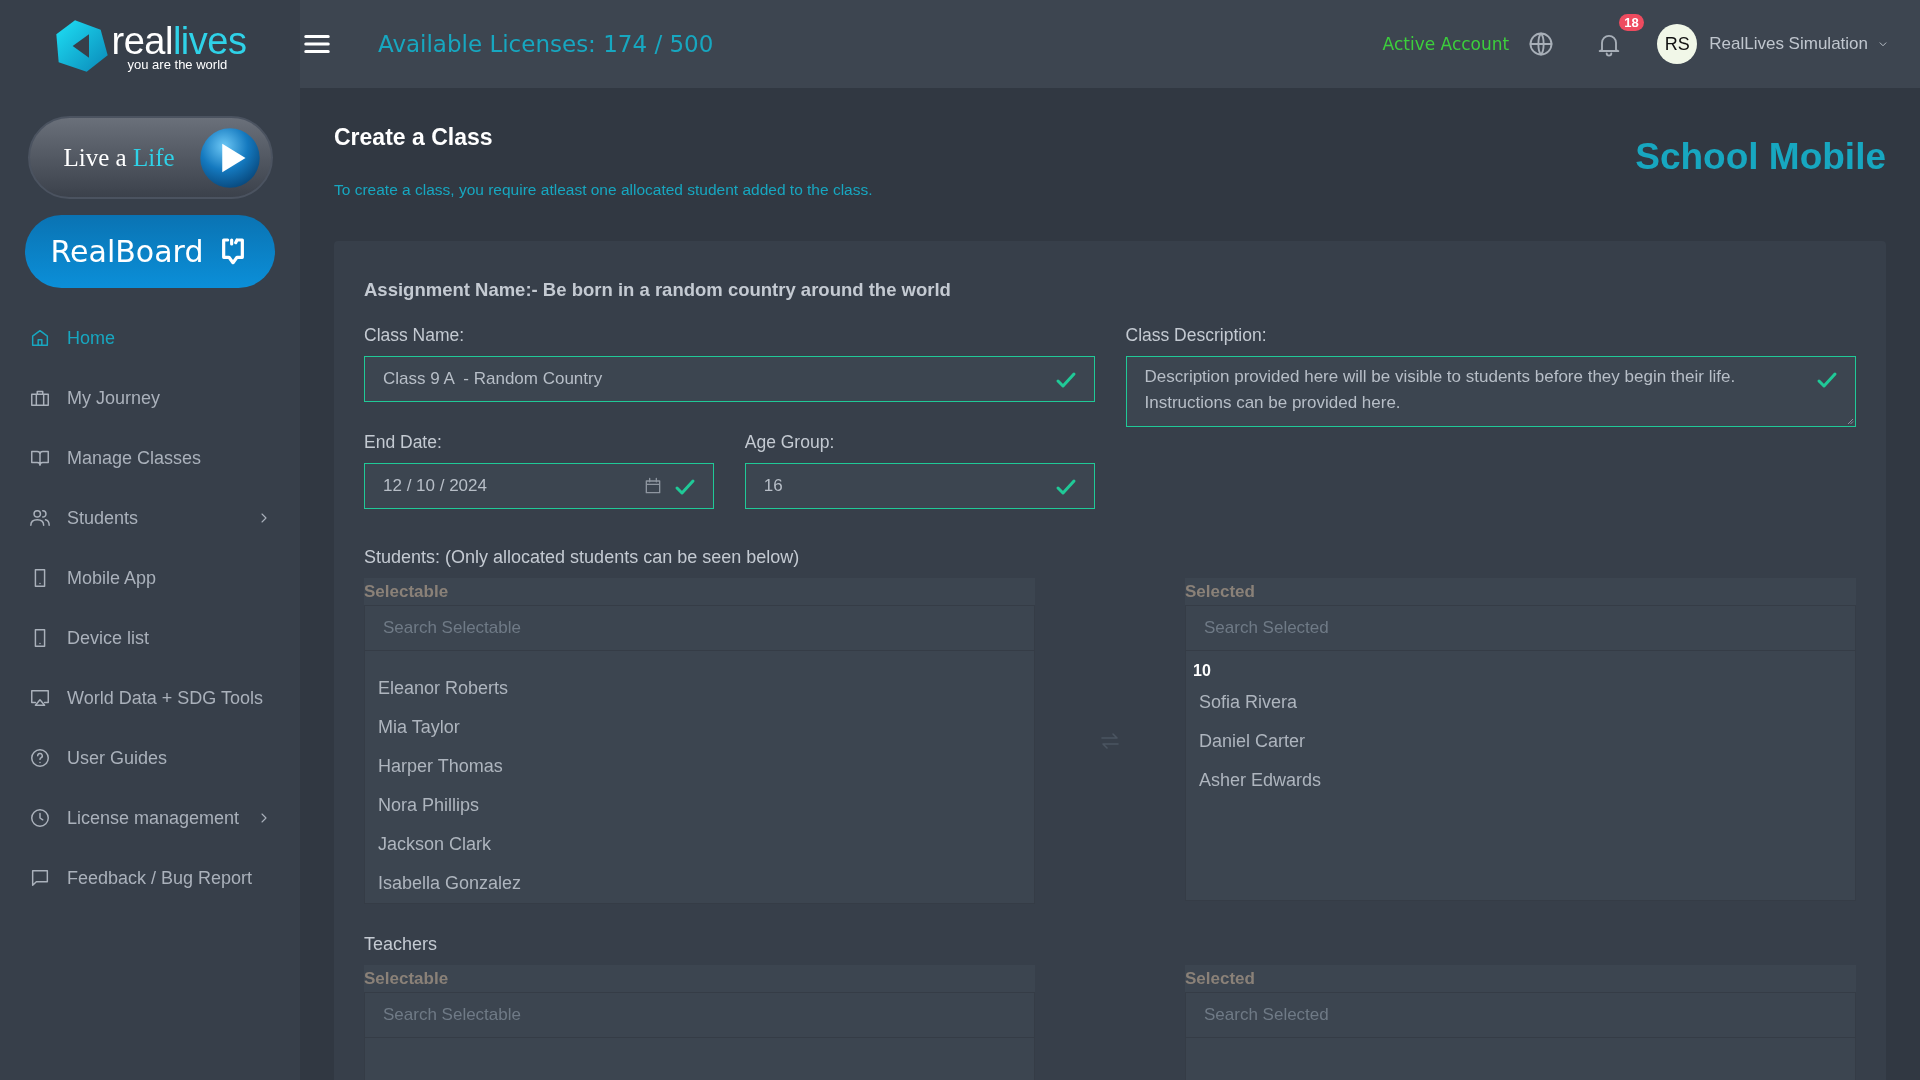 Image resolution: width=1920 pixels, height=1080 pixels. What do you see at coordinates (414, 137) in the screenshot?
I see `page-title: Create a Class` at bounding box center [414, 137].